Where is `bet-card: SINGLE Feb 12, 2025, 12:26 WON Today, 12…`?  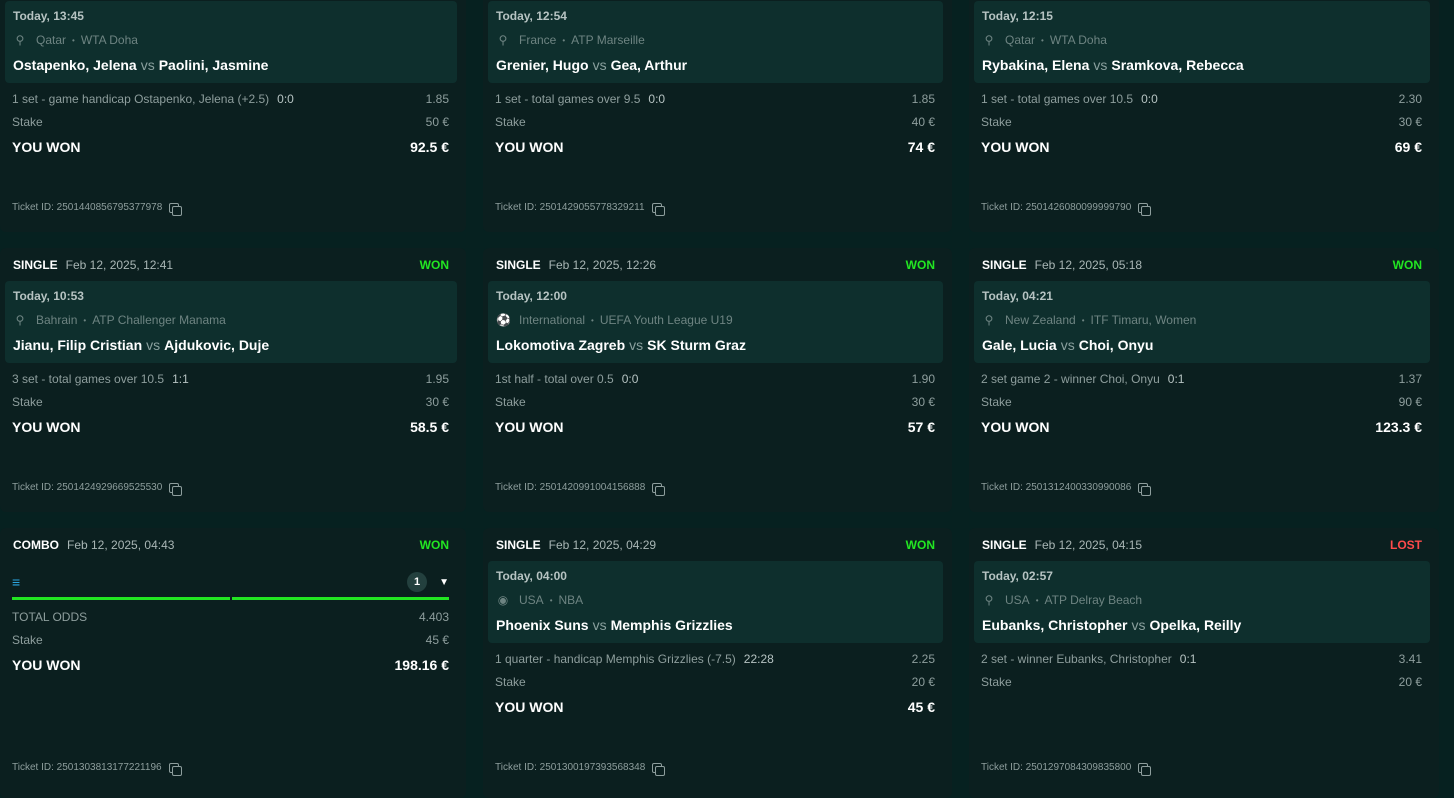
bet-card: SINGLE Feb 12, 2025, 12:26 WON Today, 12… is located at coordinates (717, 380).